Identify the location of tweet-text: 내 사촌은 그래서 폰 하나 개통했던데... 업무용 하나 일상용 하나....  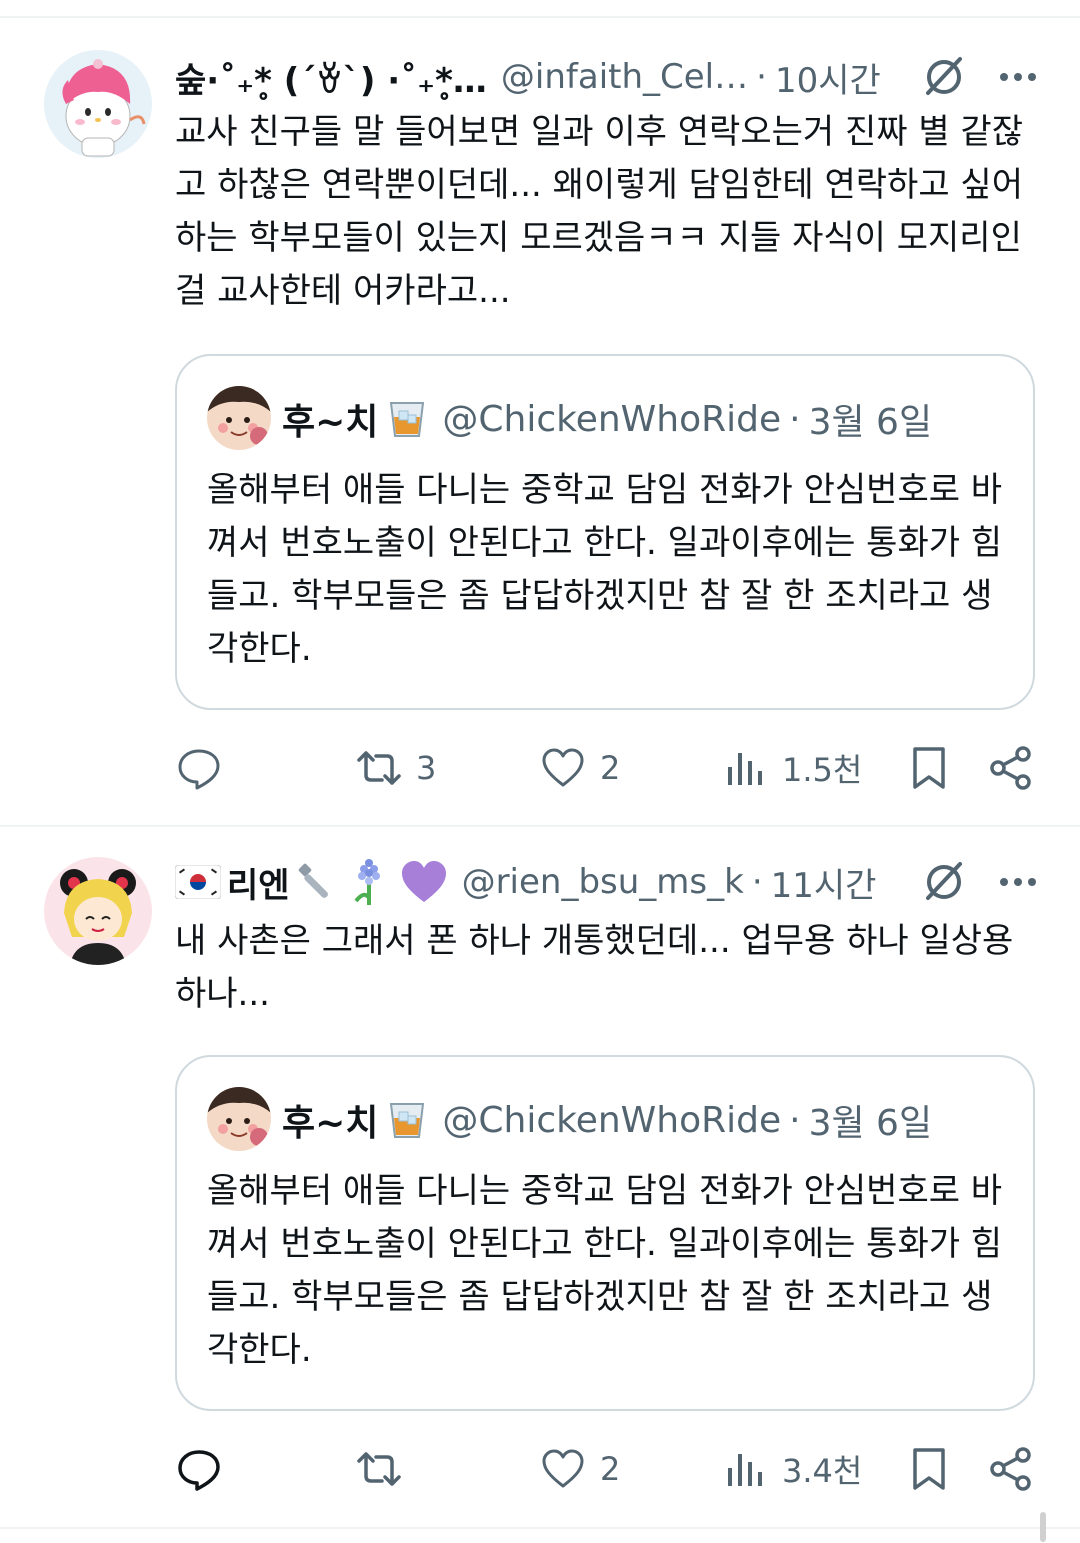
(594, 967).